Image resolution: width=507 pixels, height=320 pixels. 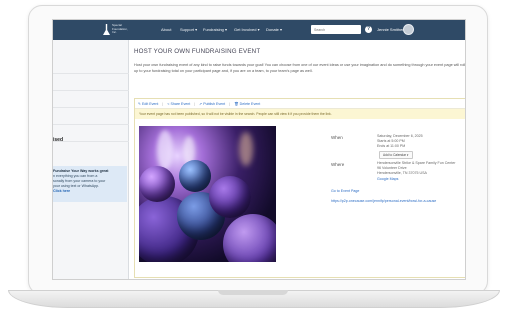 What do you see at coordinates (166, 29) in the screenshot?
I see `nav-about: About` at bounding box center [166, 29].